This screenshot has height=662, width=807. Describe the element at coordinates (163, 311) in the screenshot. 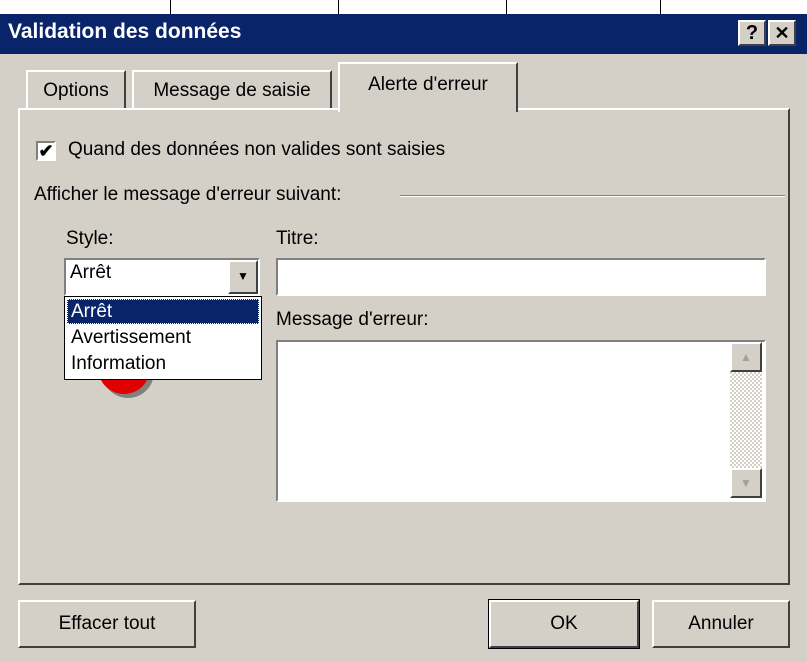

I see `style-option-arret: Arrêt` at that location.